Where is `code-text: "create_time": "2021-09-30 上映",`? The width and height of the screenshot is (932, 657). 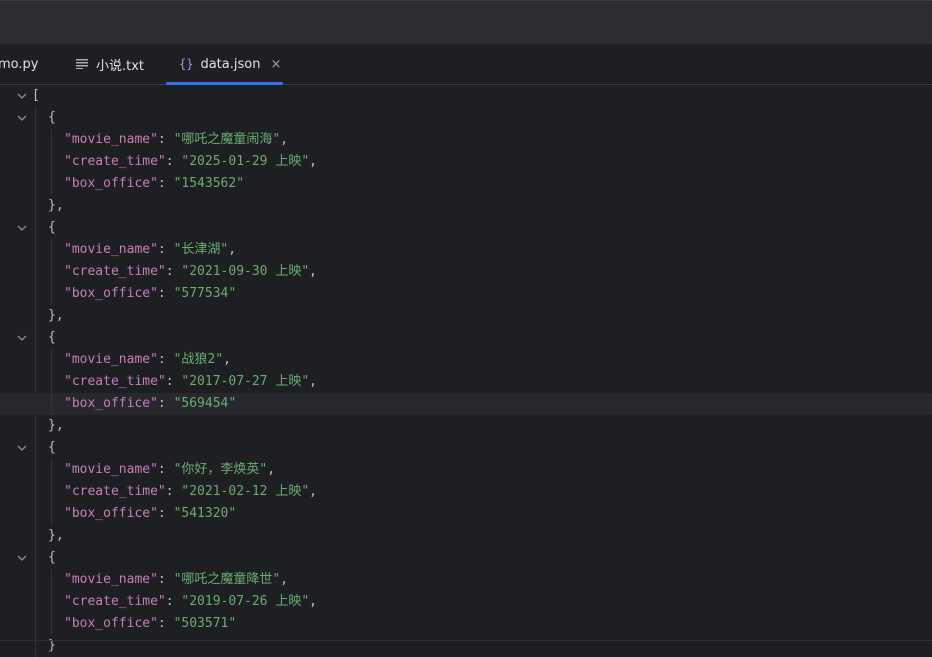 code-text: "create_time": "2021-09-30 上映", is located at coordinates (190, 272).